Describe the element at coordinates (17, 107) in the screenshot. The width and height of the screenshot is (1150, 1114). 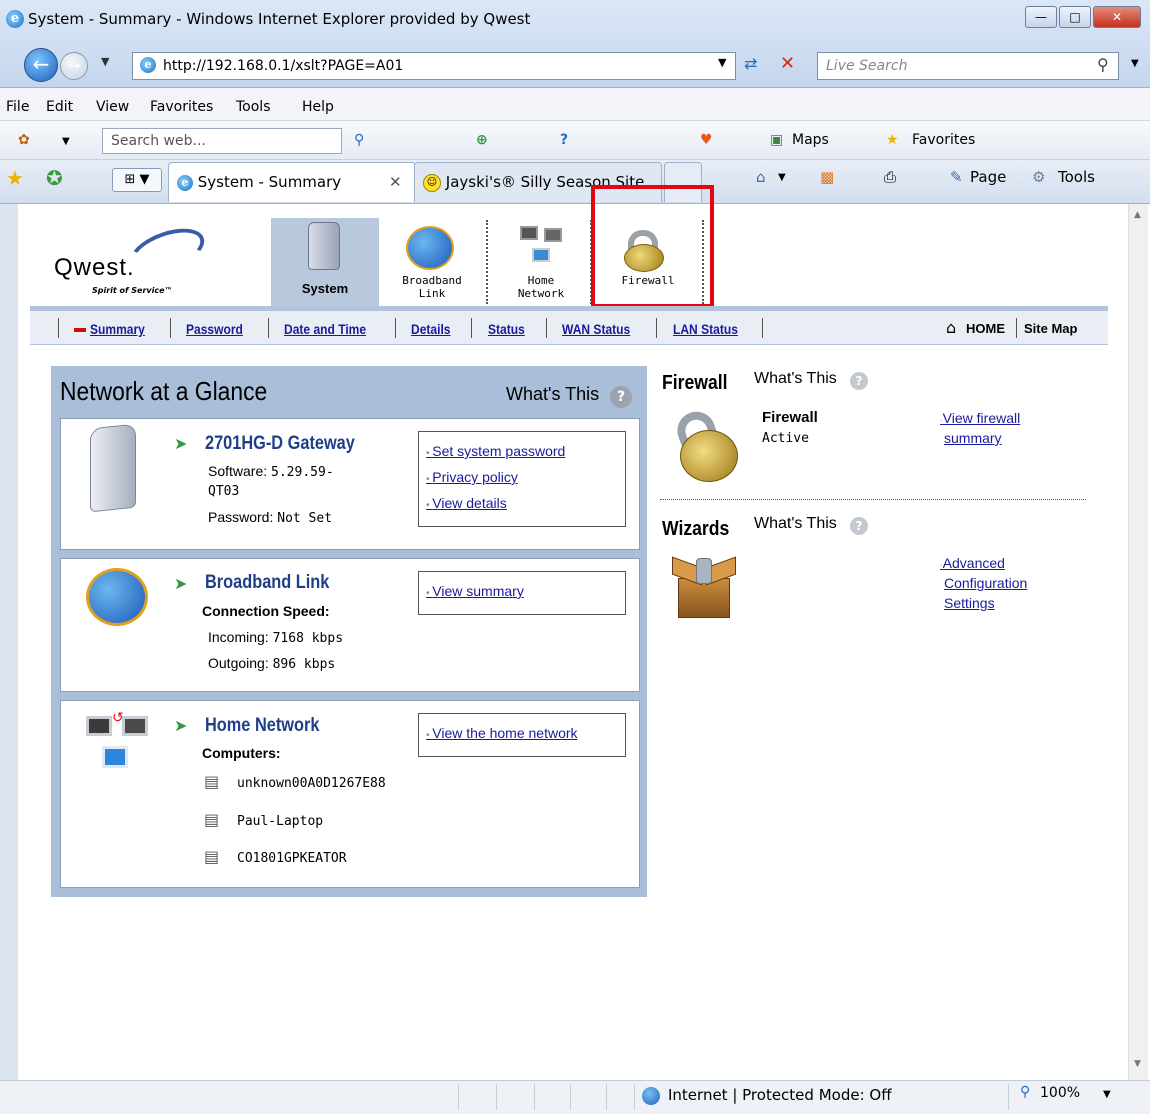
I see `menu-file: File` at that location.